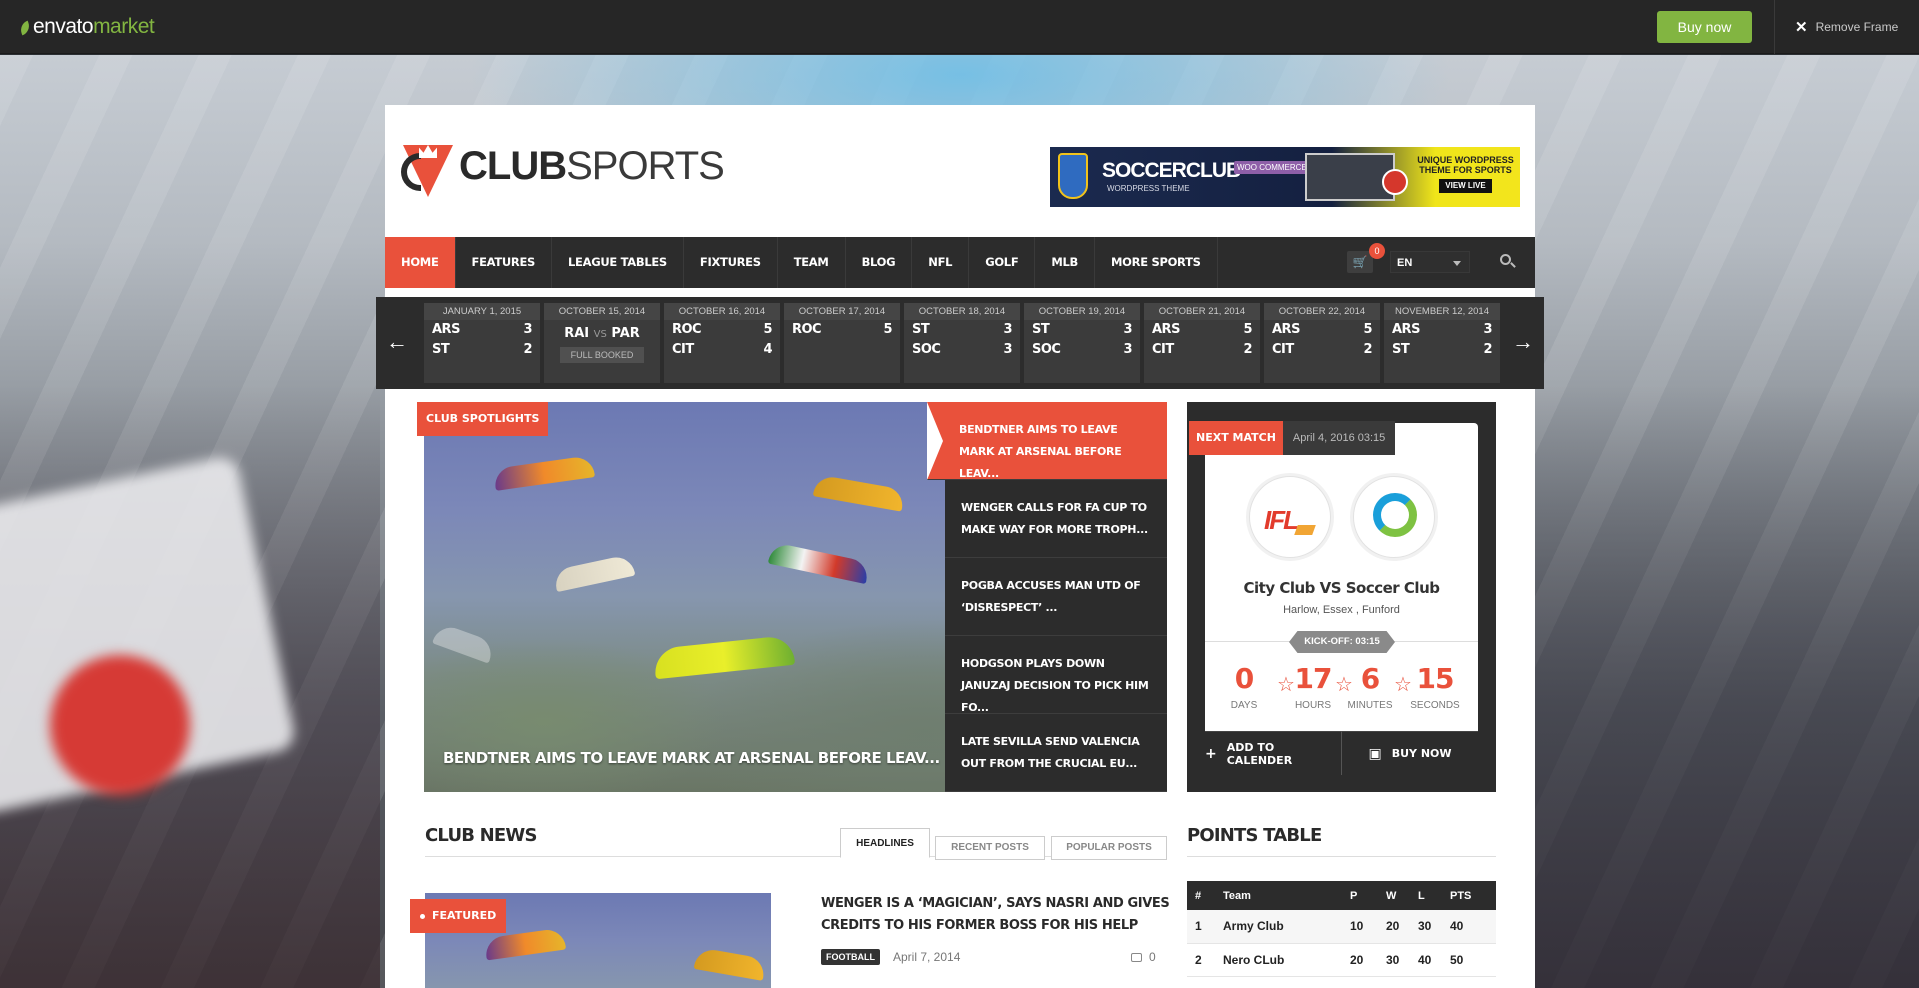 The height and width of the screenshot is (988, 1919). What do you see at coordinates (1469, 895) in the screenshot?
I see `column-header: PTS` at bounding box center [1469, 895].